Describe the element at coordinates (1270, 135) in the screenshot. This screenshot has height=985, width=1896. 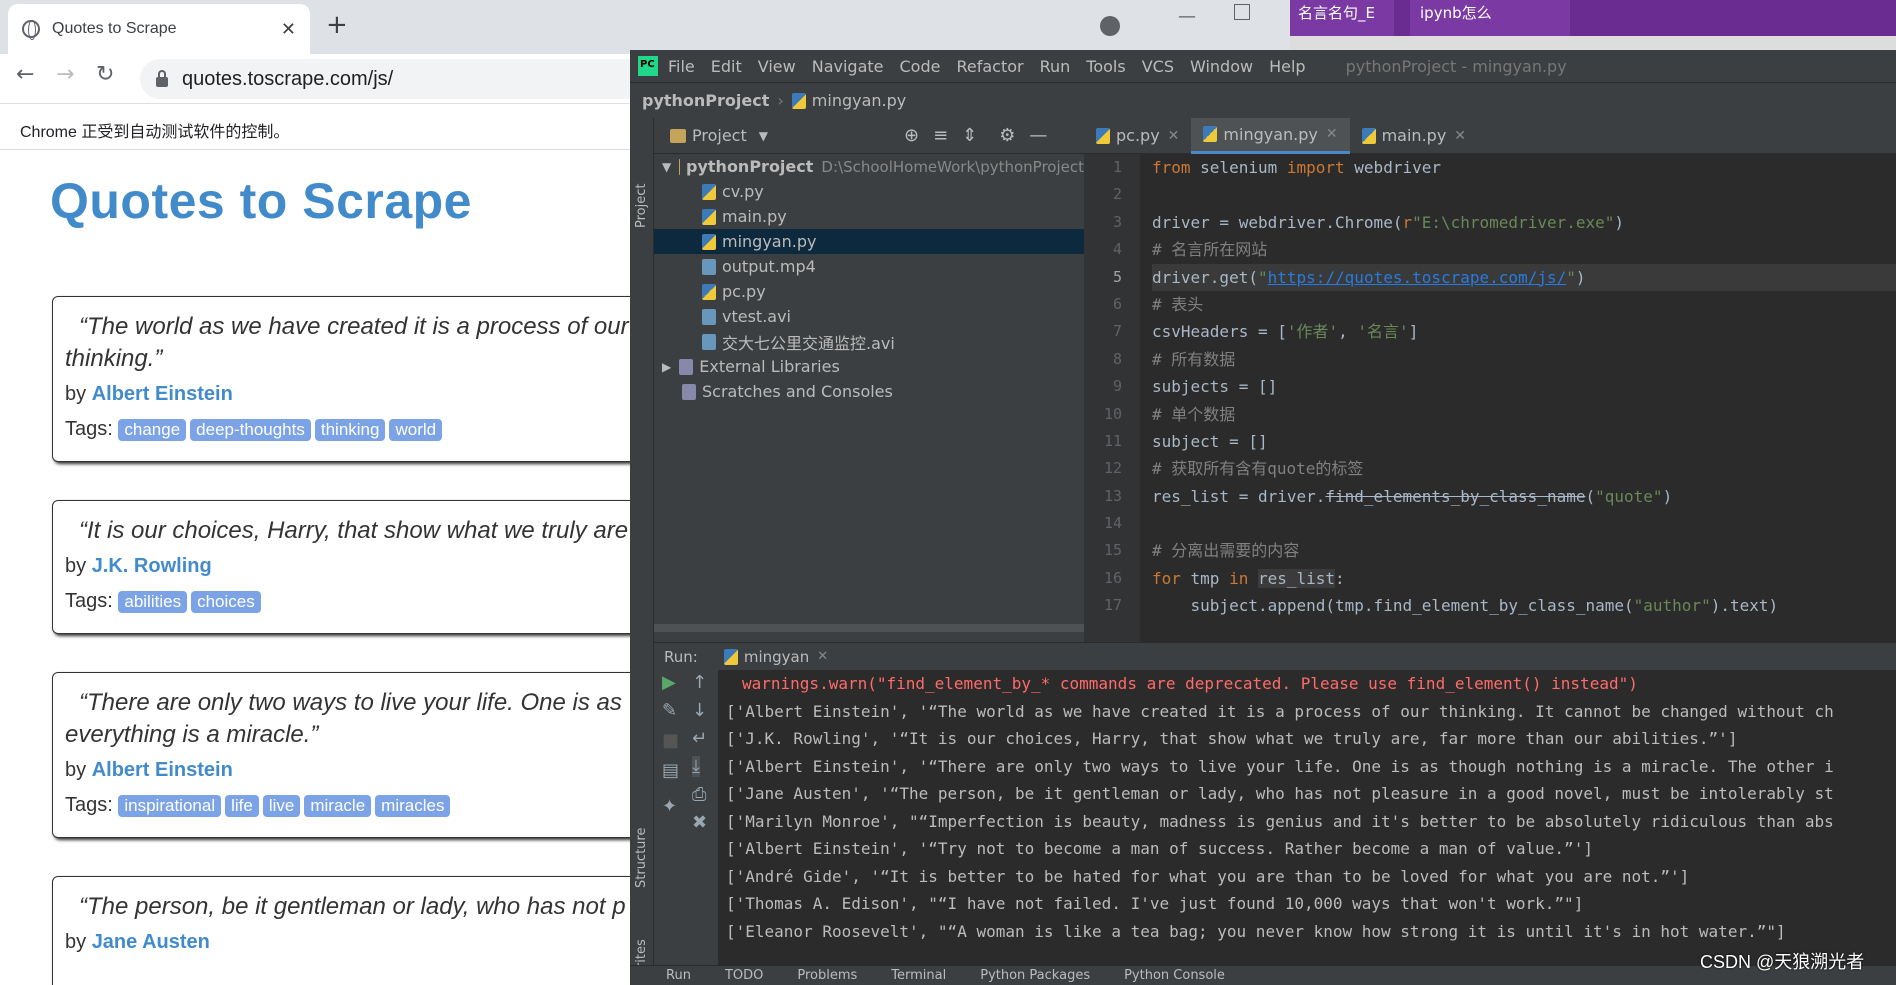
I see `editor-tab-mingyan: mingyan.py ✕` at that location.